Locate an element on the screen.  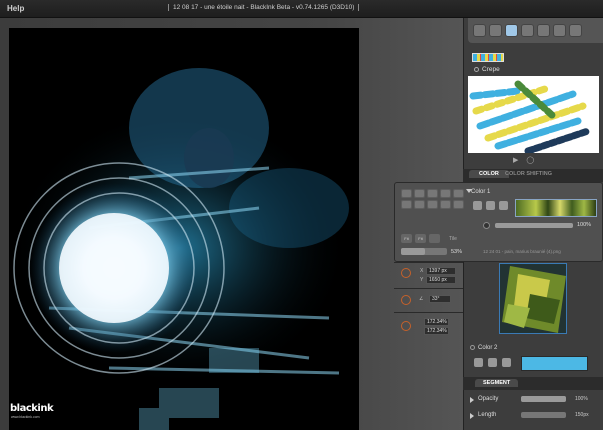
length-row: Length 150px is located at coordinates (533, 415).